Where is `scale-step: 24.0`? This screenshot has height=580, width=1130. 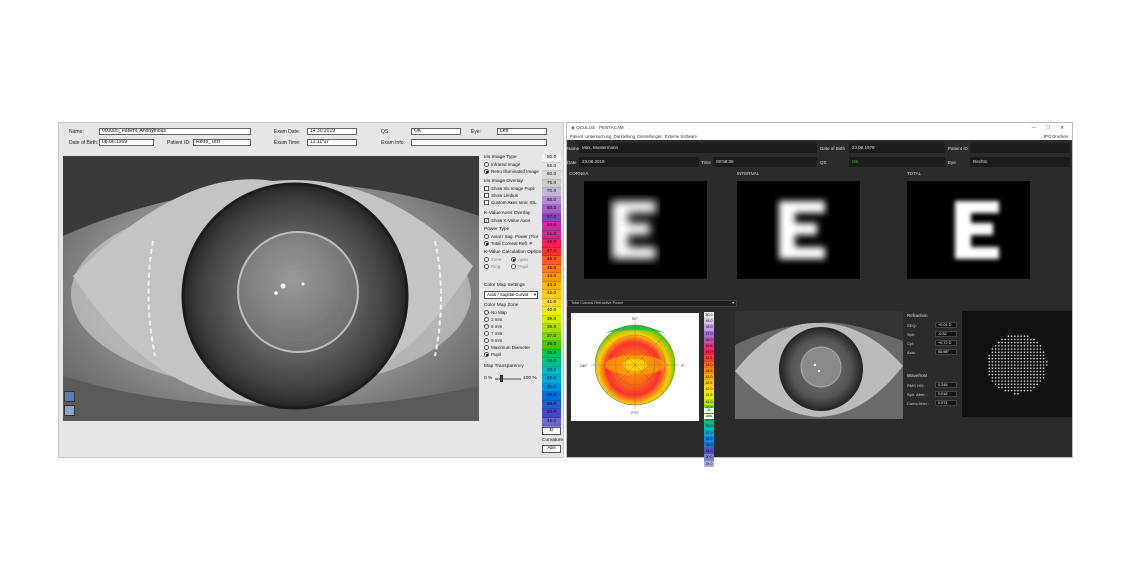 scale-step: 24.0 is located at coordinates (709, 463).